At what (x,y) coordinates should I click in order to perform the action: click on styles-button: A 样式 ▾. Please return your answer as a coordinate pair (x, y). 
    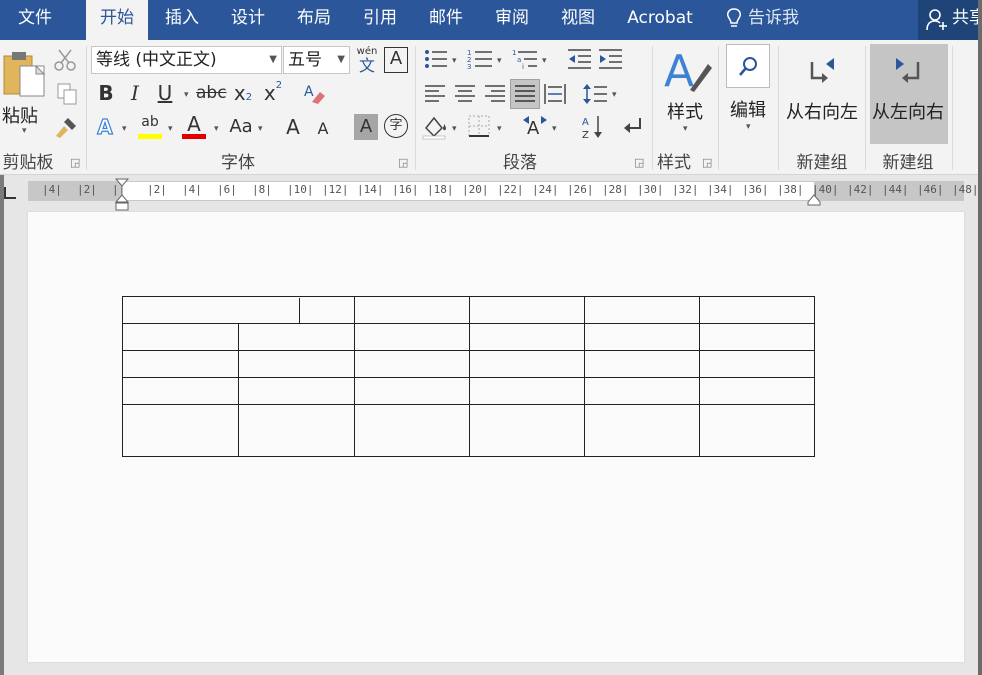
    Looking at the image, I should click on (686, 94).